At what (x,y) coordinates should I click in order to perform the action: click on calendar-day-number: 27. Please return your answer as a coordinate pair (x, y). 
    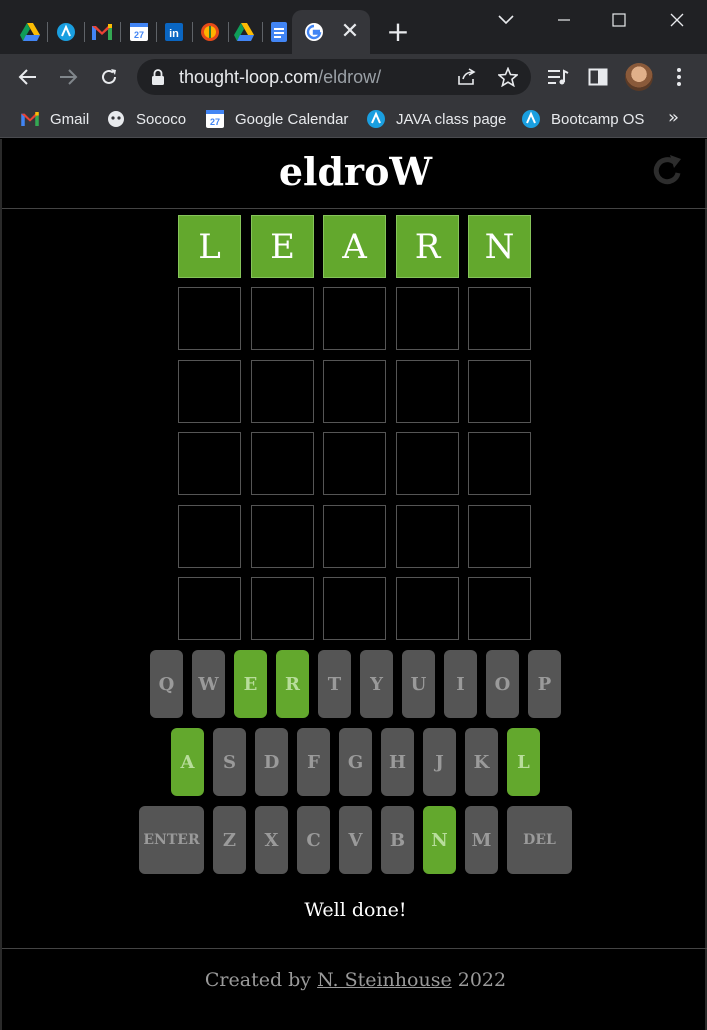
    Looking at the image, I should click on (139, 35).